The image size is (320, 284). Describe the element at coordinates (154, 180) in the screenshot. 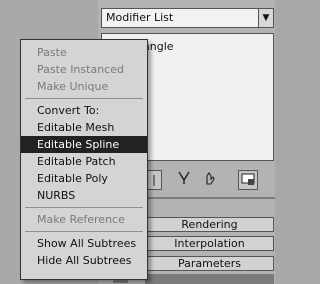

I see `pin-stack-button: |` at that location.